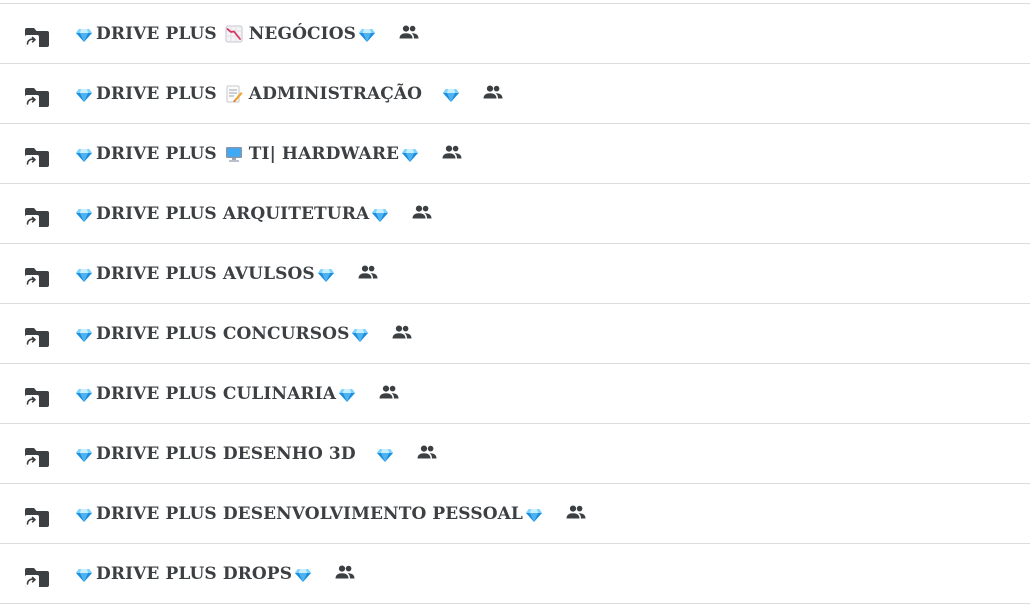 The height and width of the screenshot is (612, 1030). I want to click on folder-row: DRIVE PLUS NEGÓCIOS, so click(515, 34).